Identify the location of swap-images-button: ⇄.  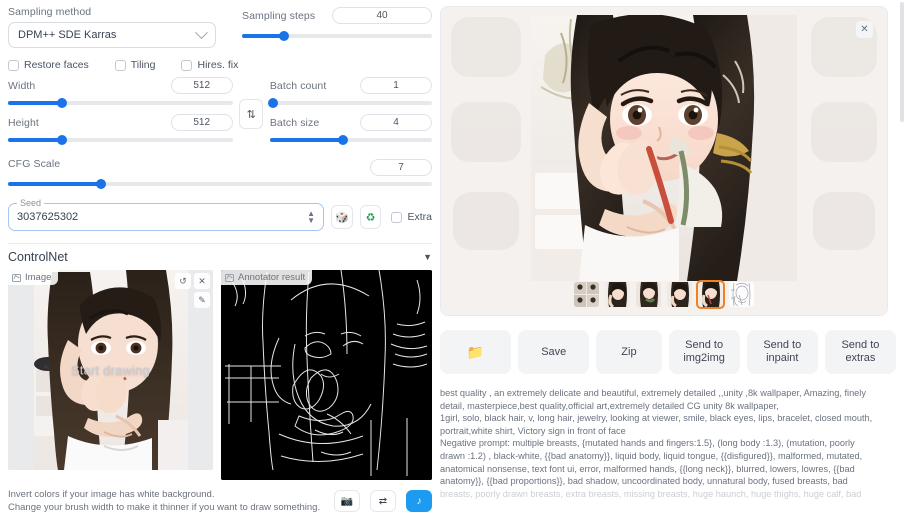
(383, 501).